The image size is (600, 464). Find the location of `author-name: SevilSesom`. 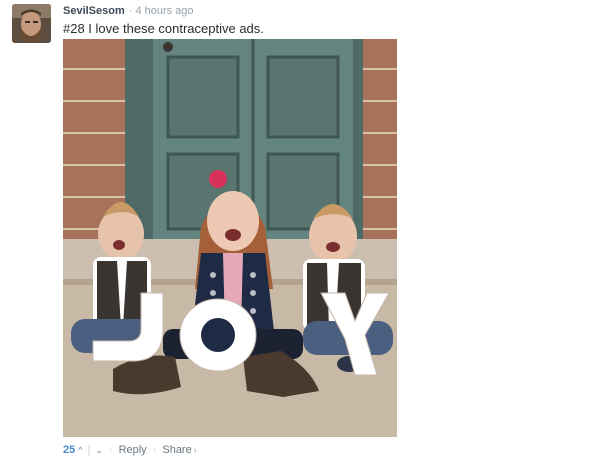

author-name: SevilSesom is located at coordinates (94, 11).